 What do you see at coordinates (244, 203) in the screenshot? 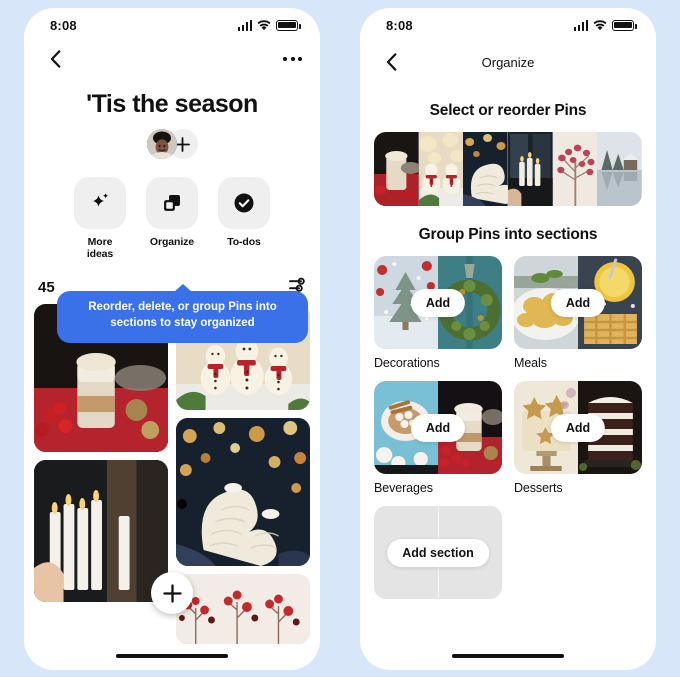
I see `check-circle-icon` at bounding box center [244, 203].